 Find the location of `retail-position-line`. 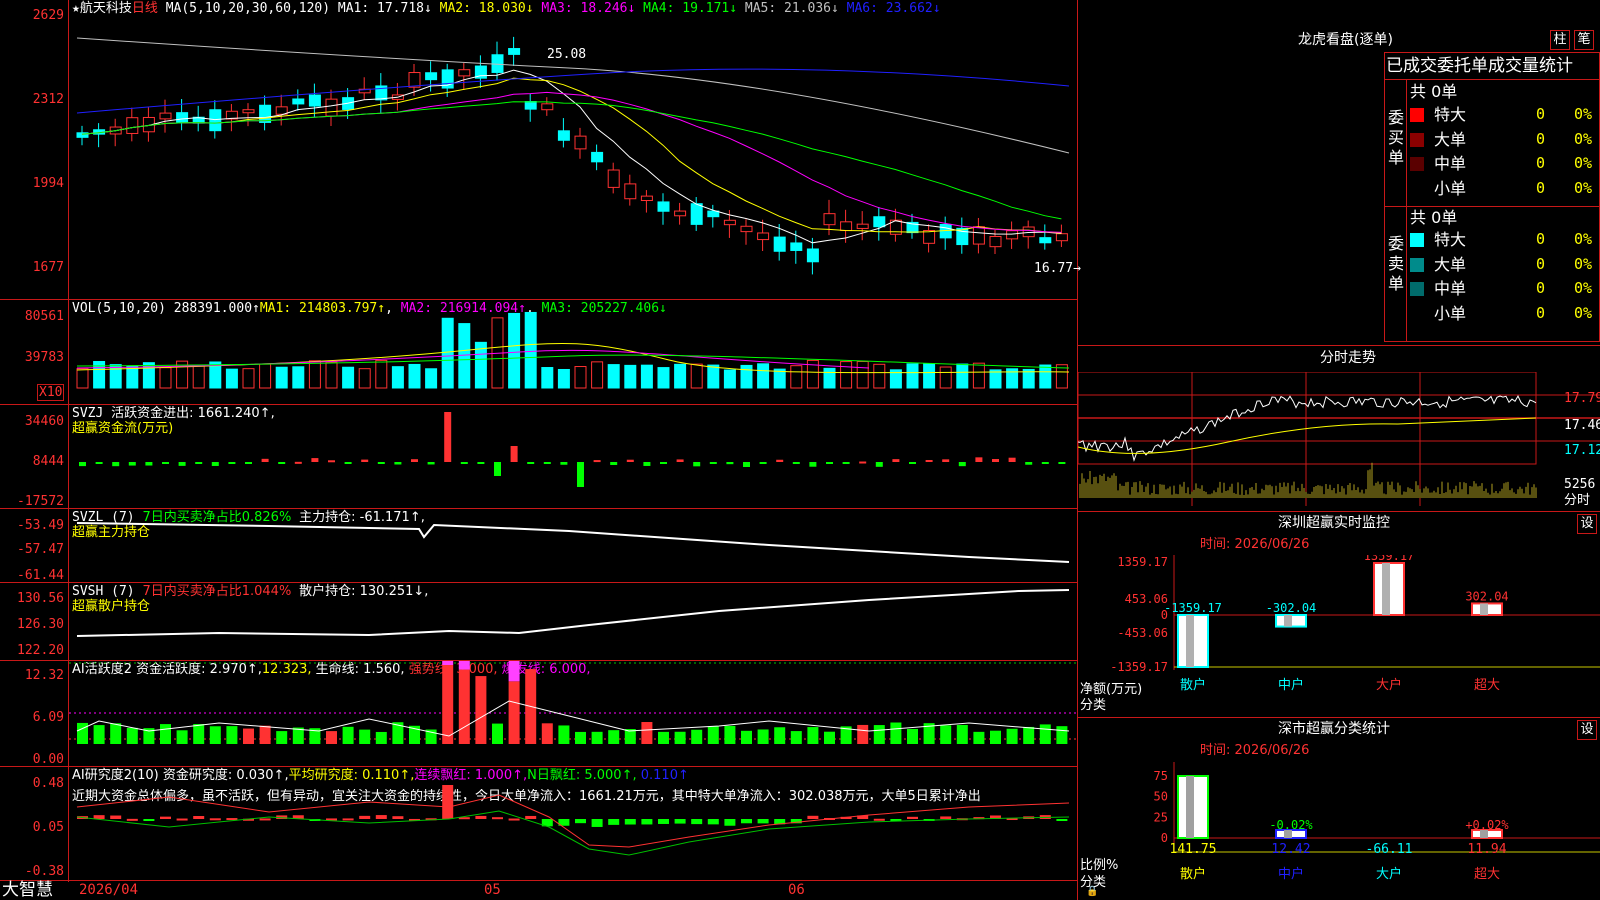

retail-position-line is located at coordinates (573, 613).